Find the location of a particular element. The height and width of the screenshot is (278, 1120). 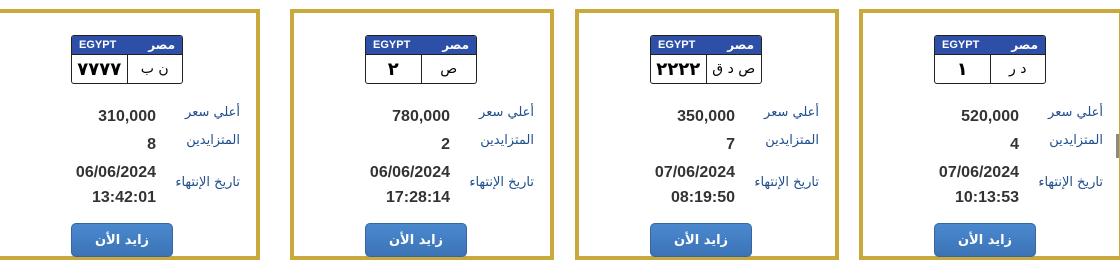

license-plate: EGYPT مصر ٧٧٧٧ ن ب is located at coordinates (127, 59).